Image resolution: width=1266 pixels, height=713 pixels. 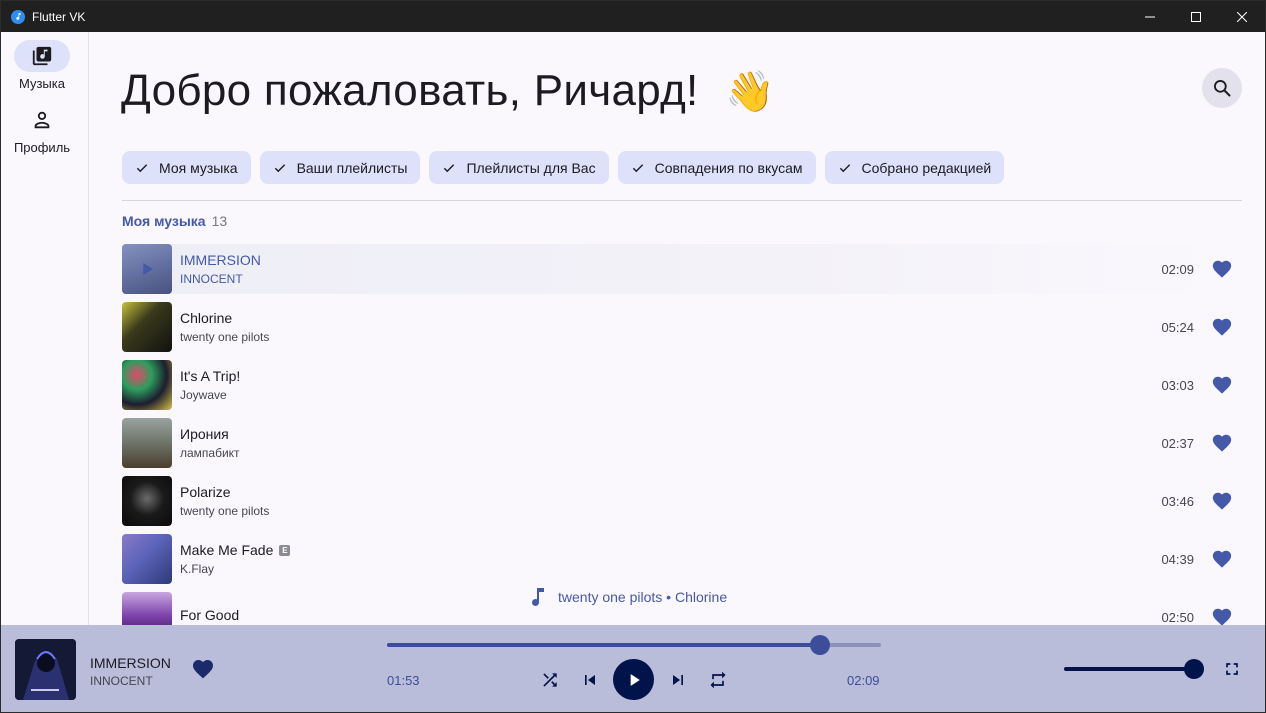 I want to click on section-header: Моя музыка 13, so click(x=174, y=221).